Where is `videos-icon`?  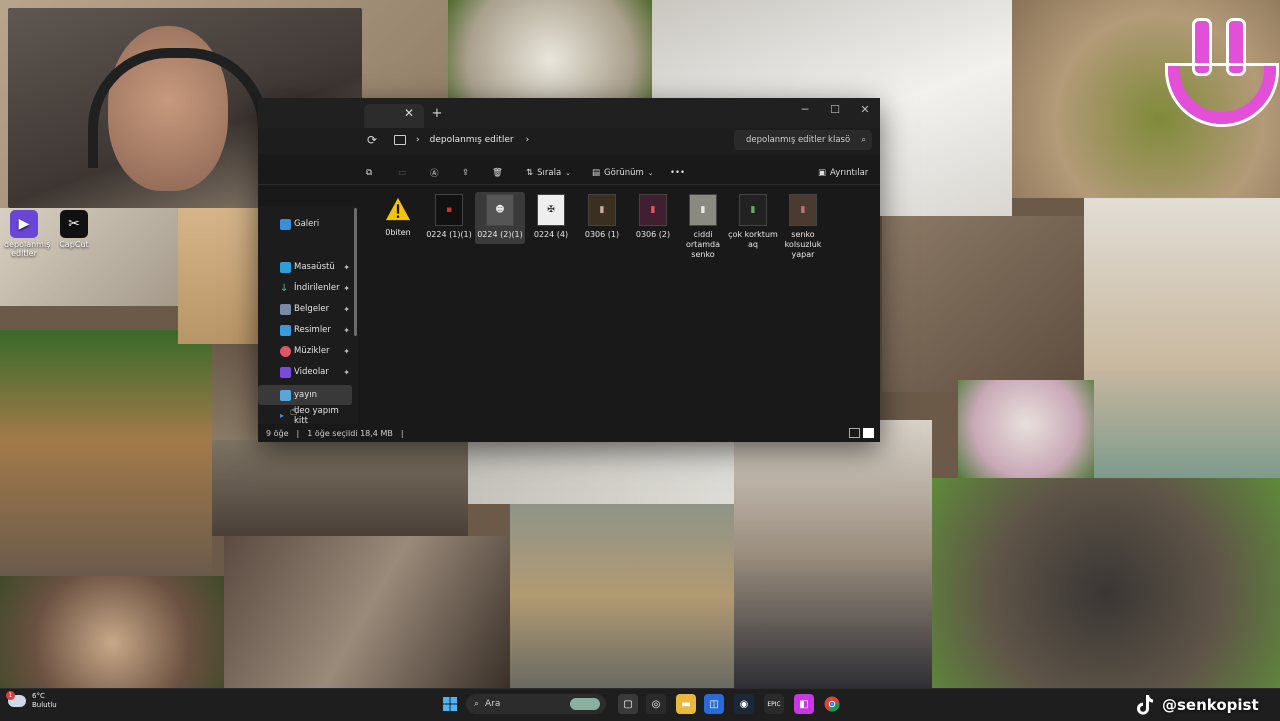 videos-icon is located at coordinates (285, 372).